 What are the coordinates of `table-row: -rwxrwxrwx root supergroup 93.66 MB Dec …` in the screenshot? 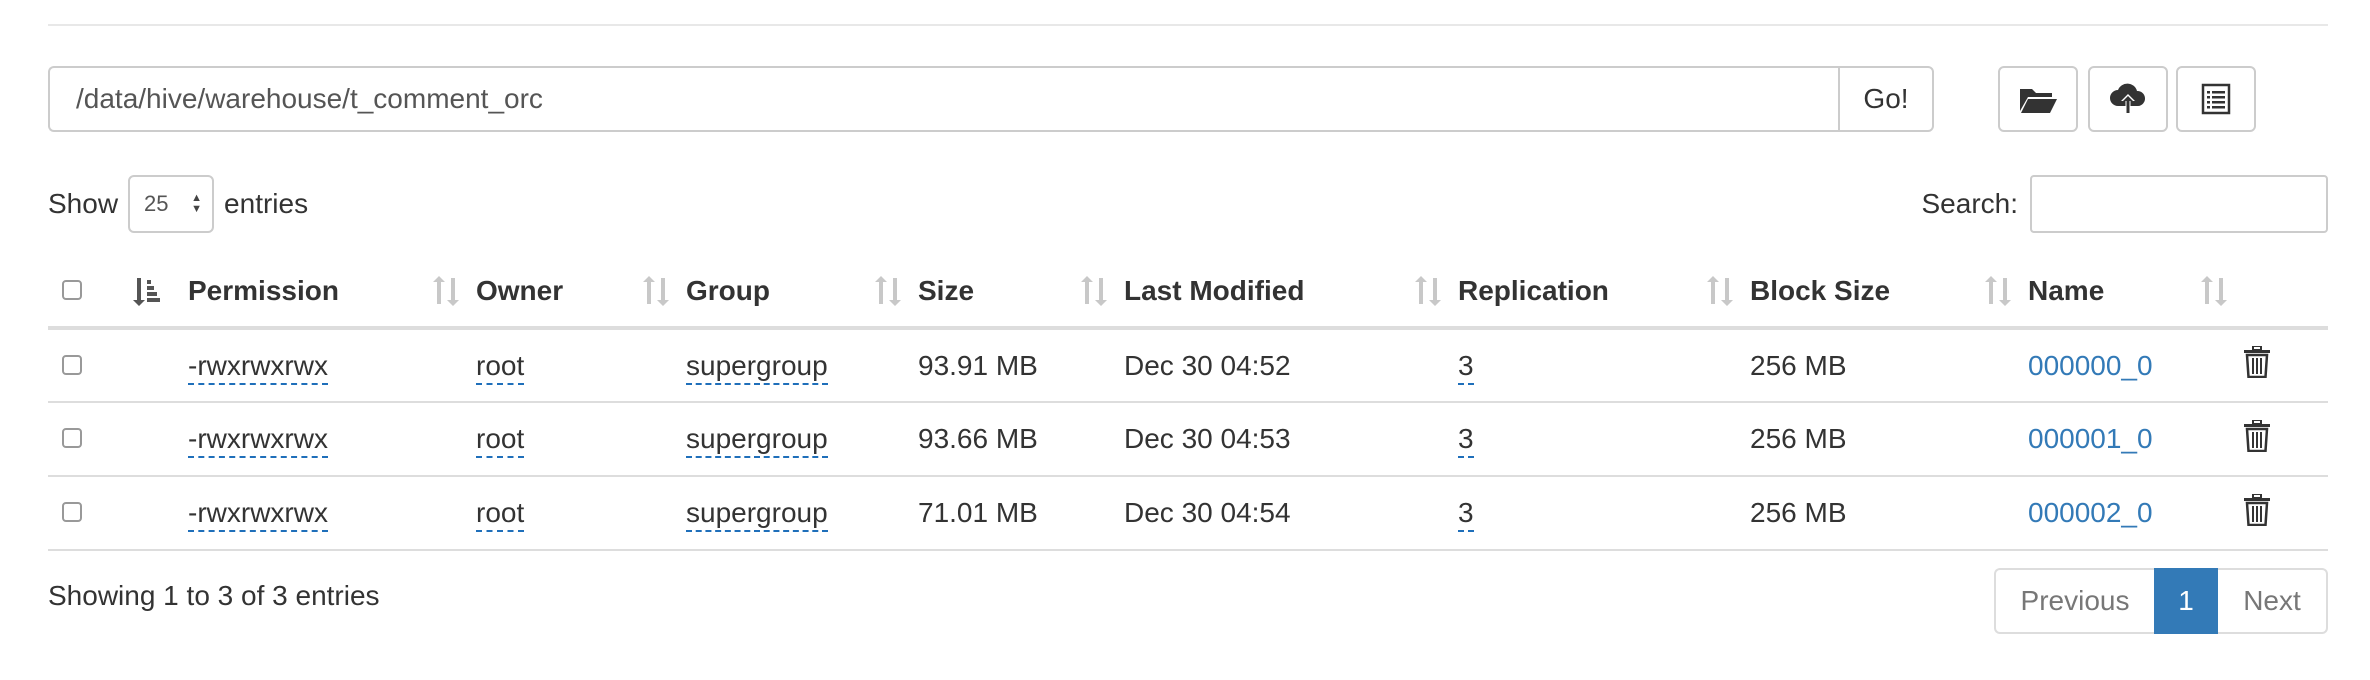 It's located at (1188, 439).